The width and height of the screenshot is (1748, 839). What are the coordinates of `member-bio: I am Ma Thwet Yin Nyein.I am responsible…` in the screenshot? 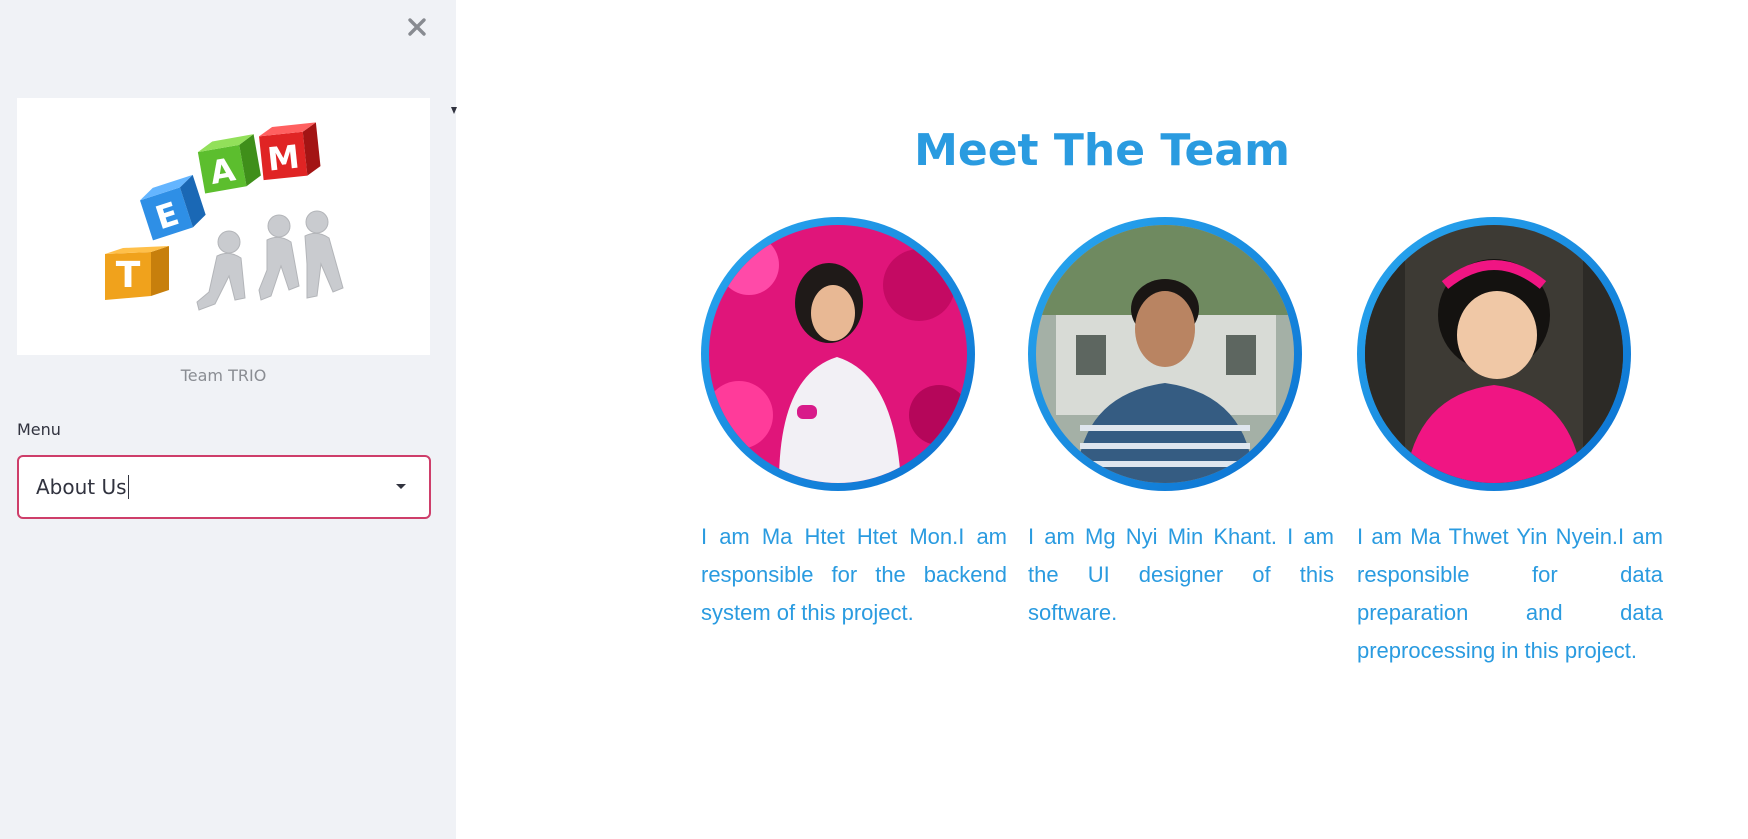 It's located at (1510, 593).